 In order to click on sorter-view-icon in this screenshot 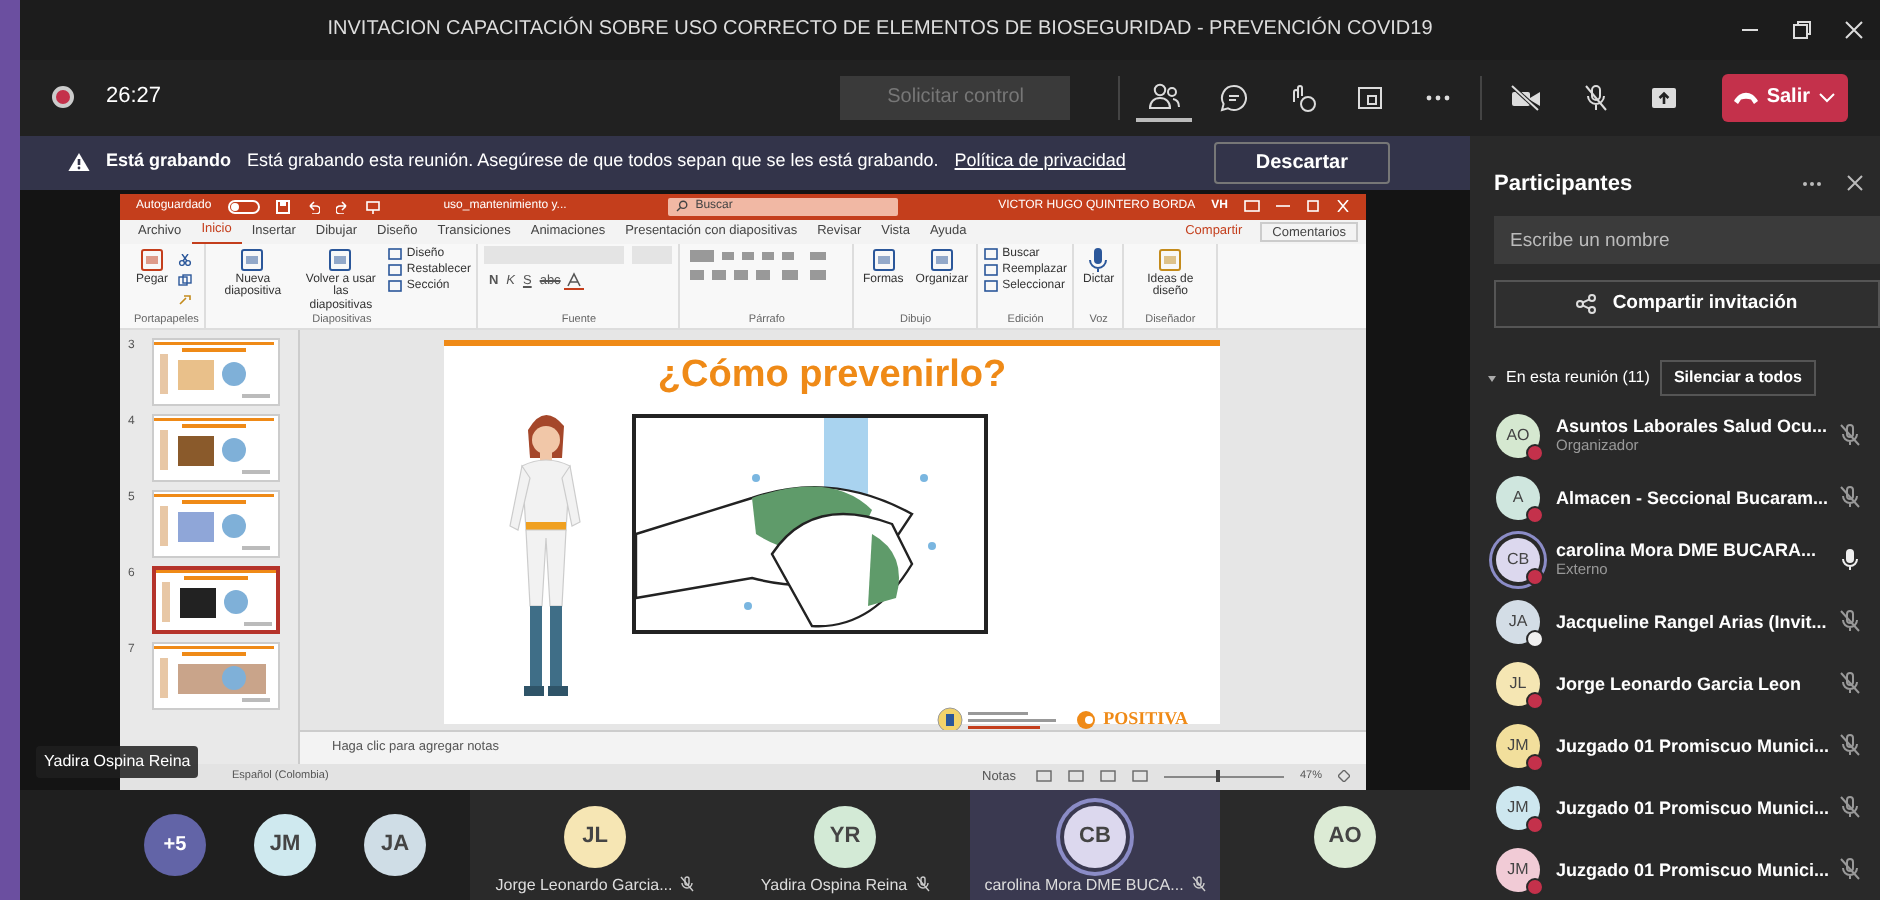, I will do `click(1075, 776)`.